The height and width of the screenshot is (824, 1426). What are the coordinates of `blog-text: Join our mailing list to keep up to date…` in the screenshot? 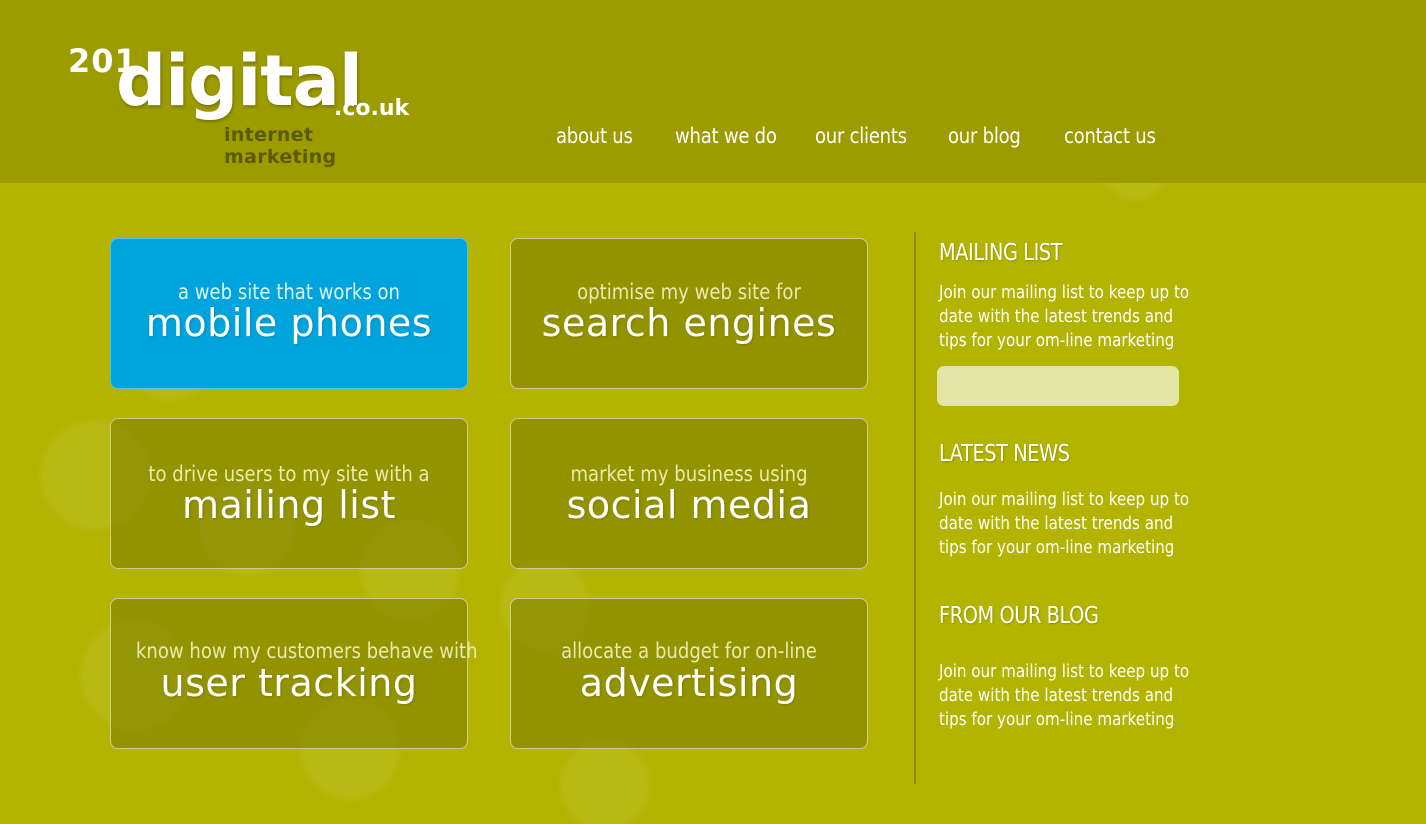 It's located at (1064, 695).